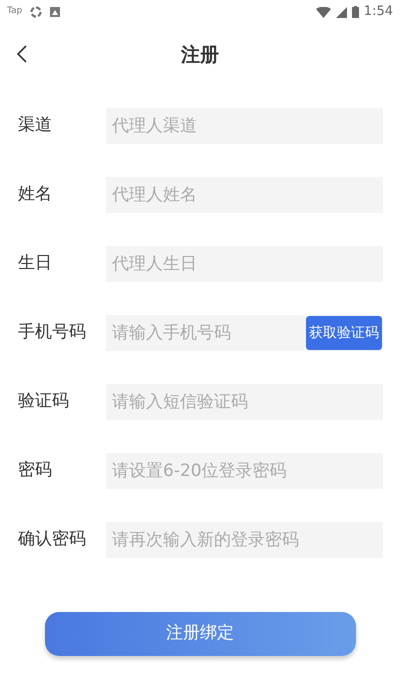 Image resolution: width=400 pixels, height=700 pixels. I want to click on input-field: 请输入短信验证码, so click(244, 402).